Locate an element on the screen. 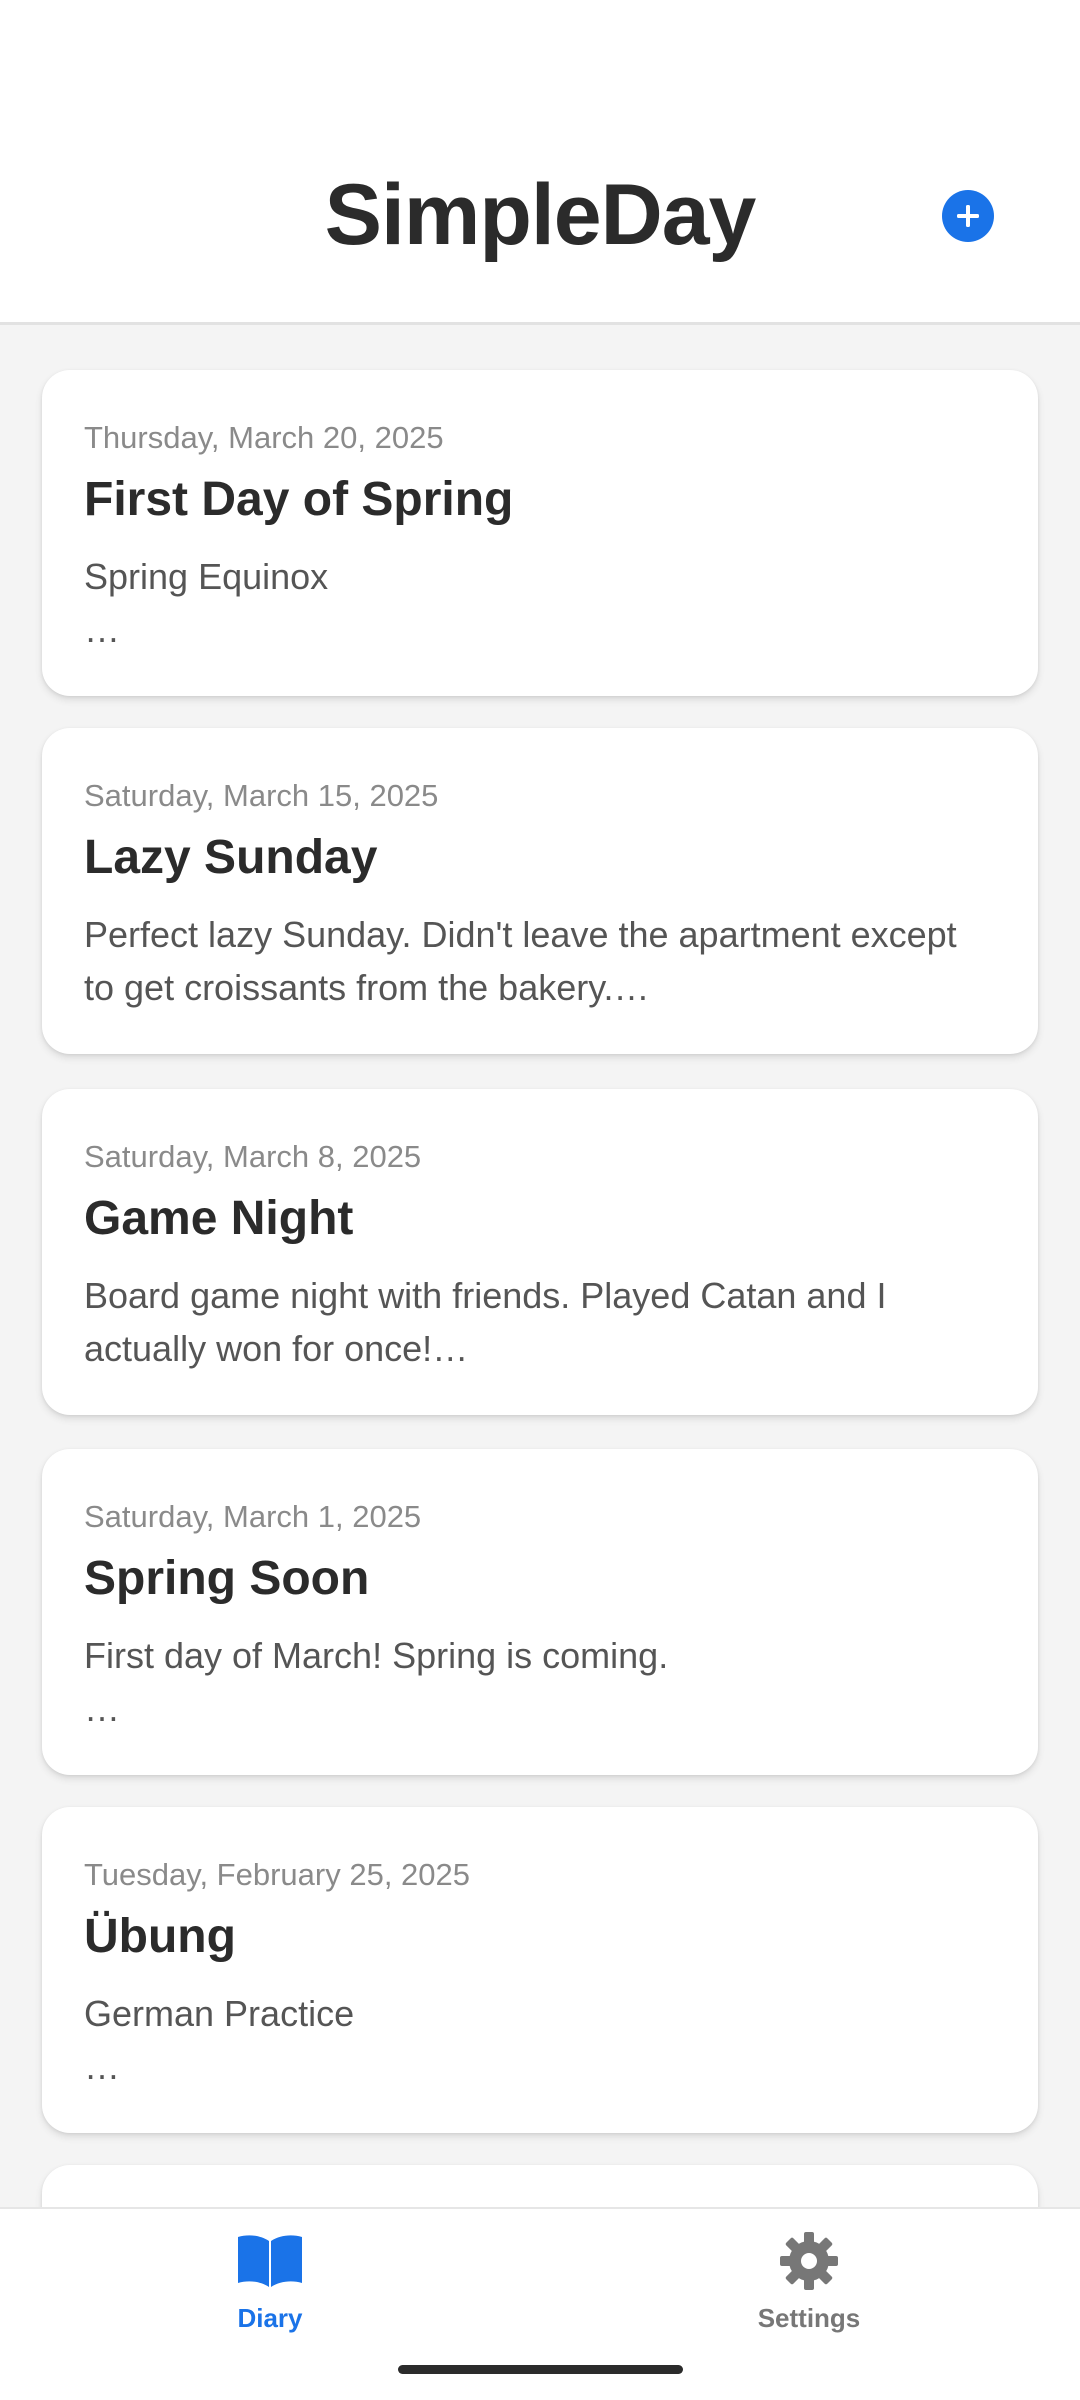 The width and height of the screenshot is (1080, 2400). entry-title: Spring Soon is located at coordinates (227, 1578).